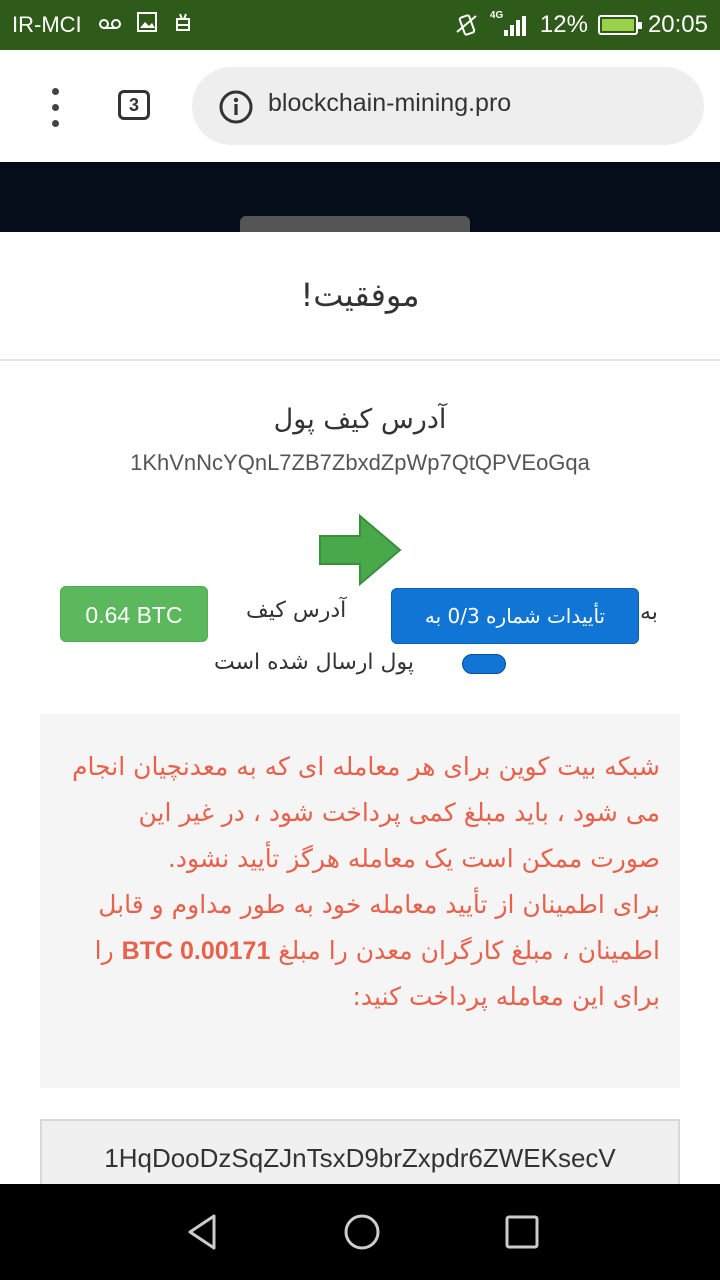 The image size is (720, 1280). I want to click on carrier-name: IR-MCI, so click(47, 24).